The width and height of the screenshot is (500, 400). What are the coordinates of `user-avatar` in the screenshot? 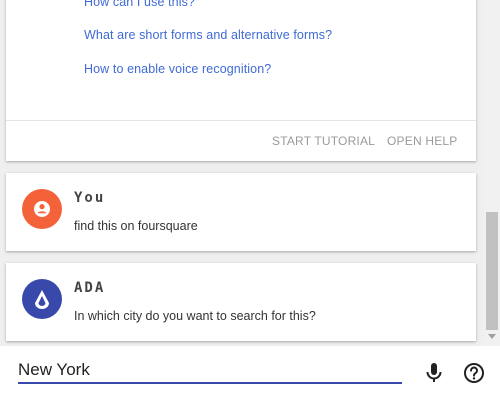 It's located at (42, 209).